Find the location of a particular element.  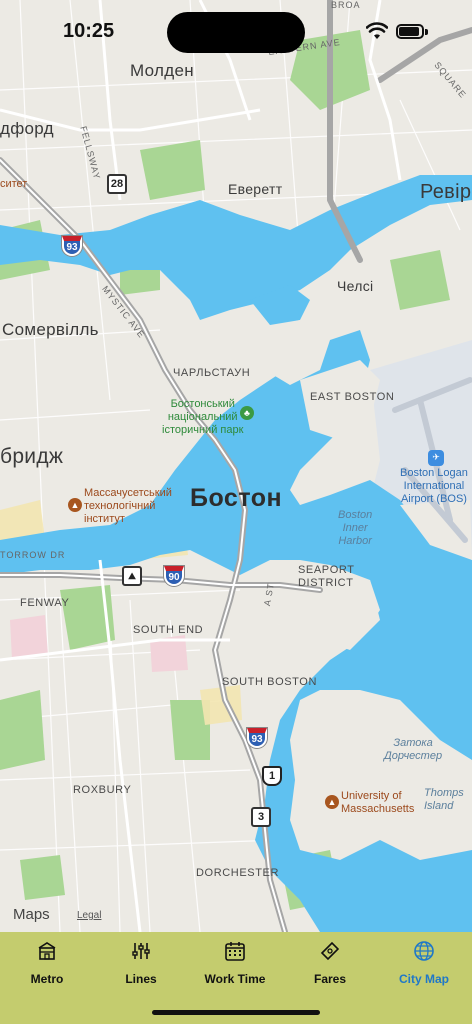

map-label-fenway: FENWAY is located at coordinates (45, 603).